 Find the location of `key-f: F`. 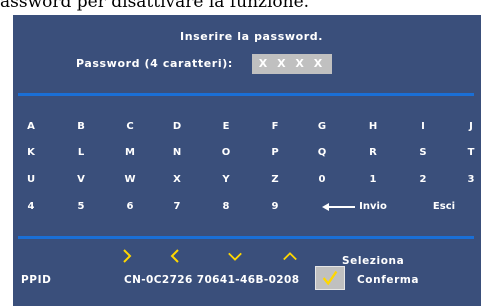

key-f: F is located at coordinates (275, 127).